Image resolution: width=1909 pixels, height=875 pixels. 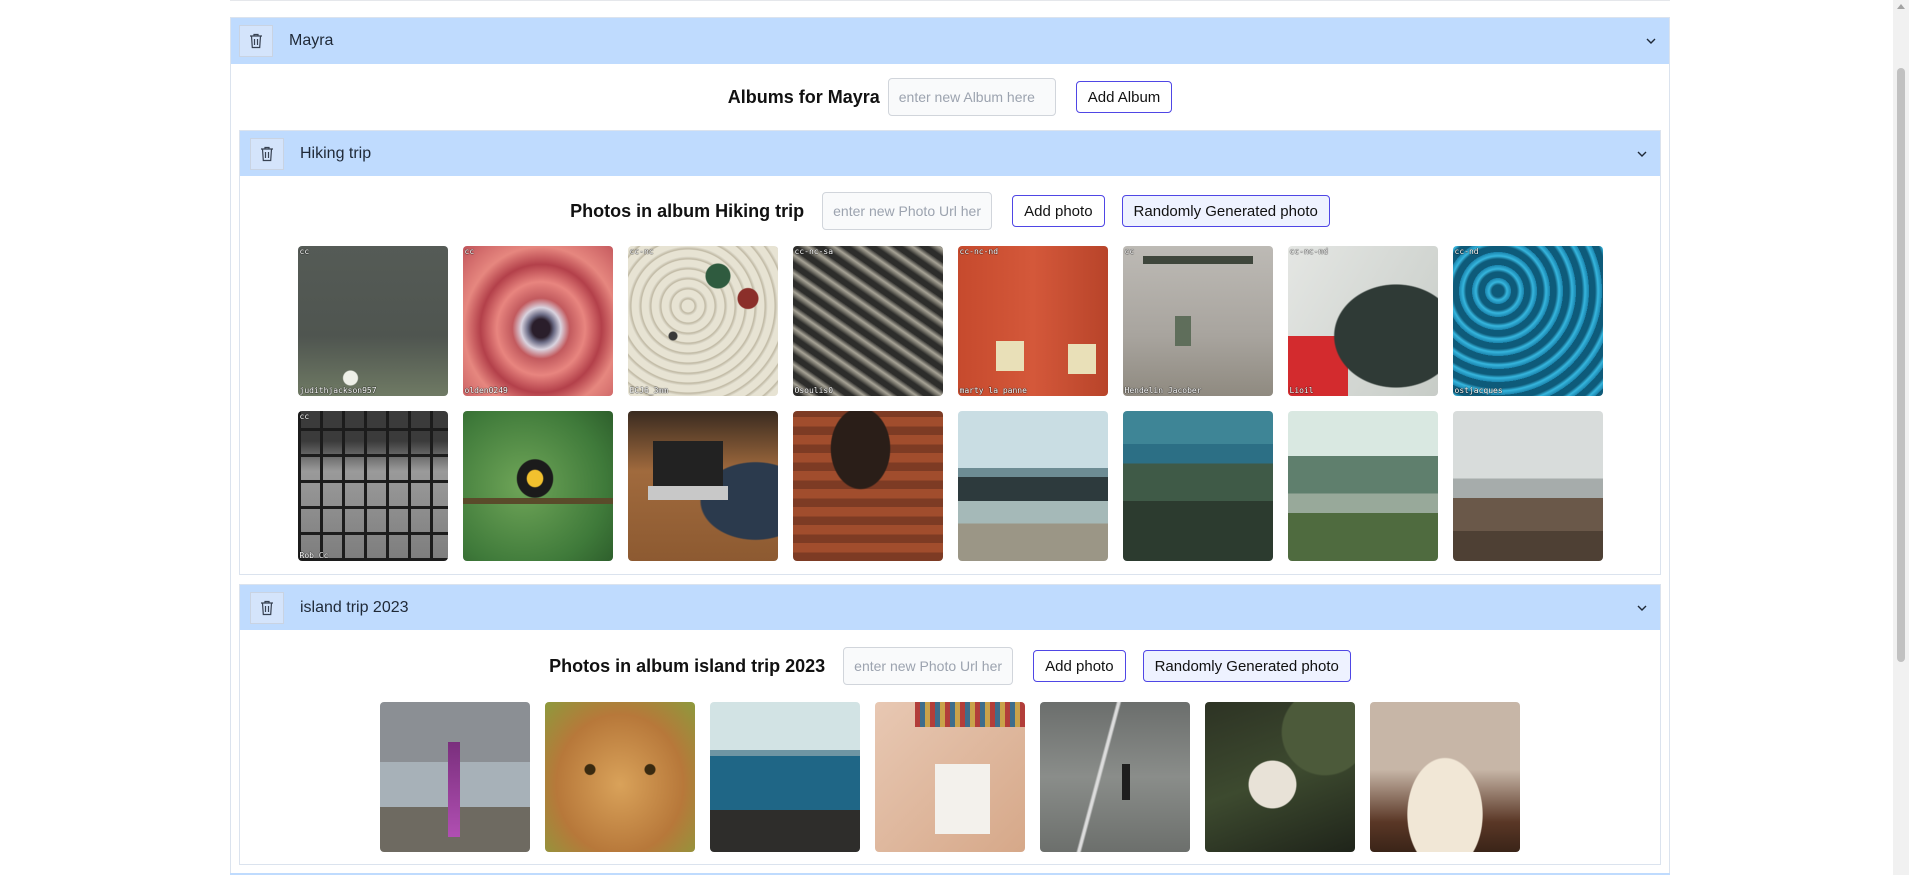 What do you see at coordinates (1466, 251) in the screenshot?
I see `license-tag: cc-nd` at bounding box center [1466, 251].